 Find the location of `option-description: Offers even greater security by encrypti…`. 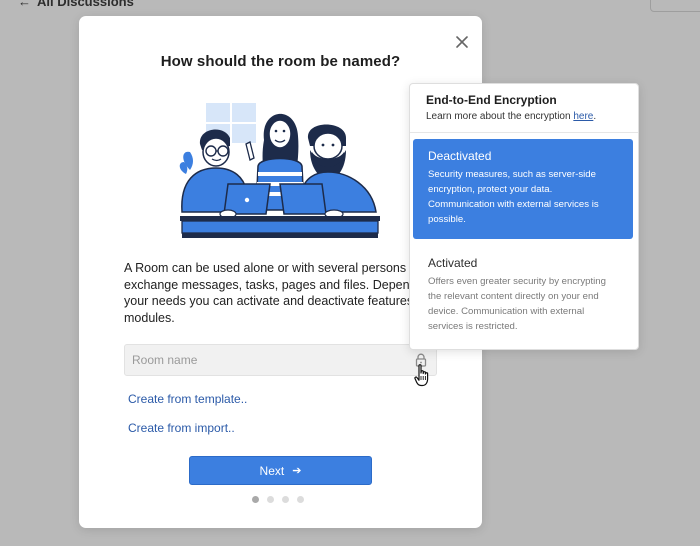

option-description: Offers even greater security by encrypti… is located at coordinates (524, 304).